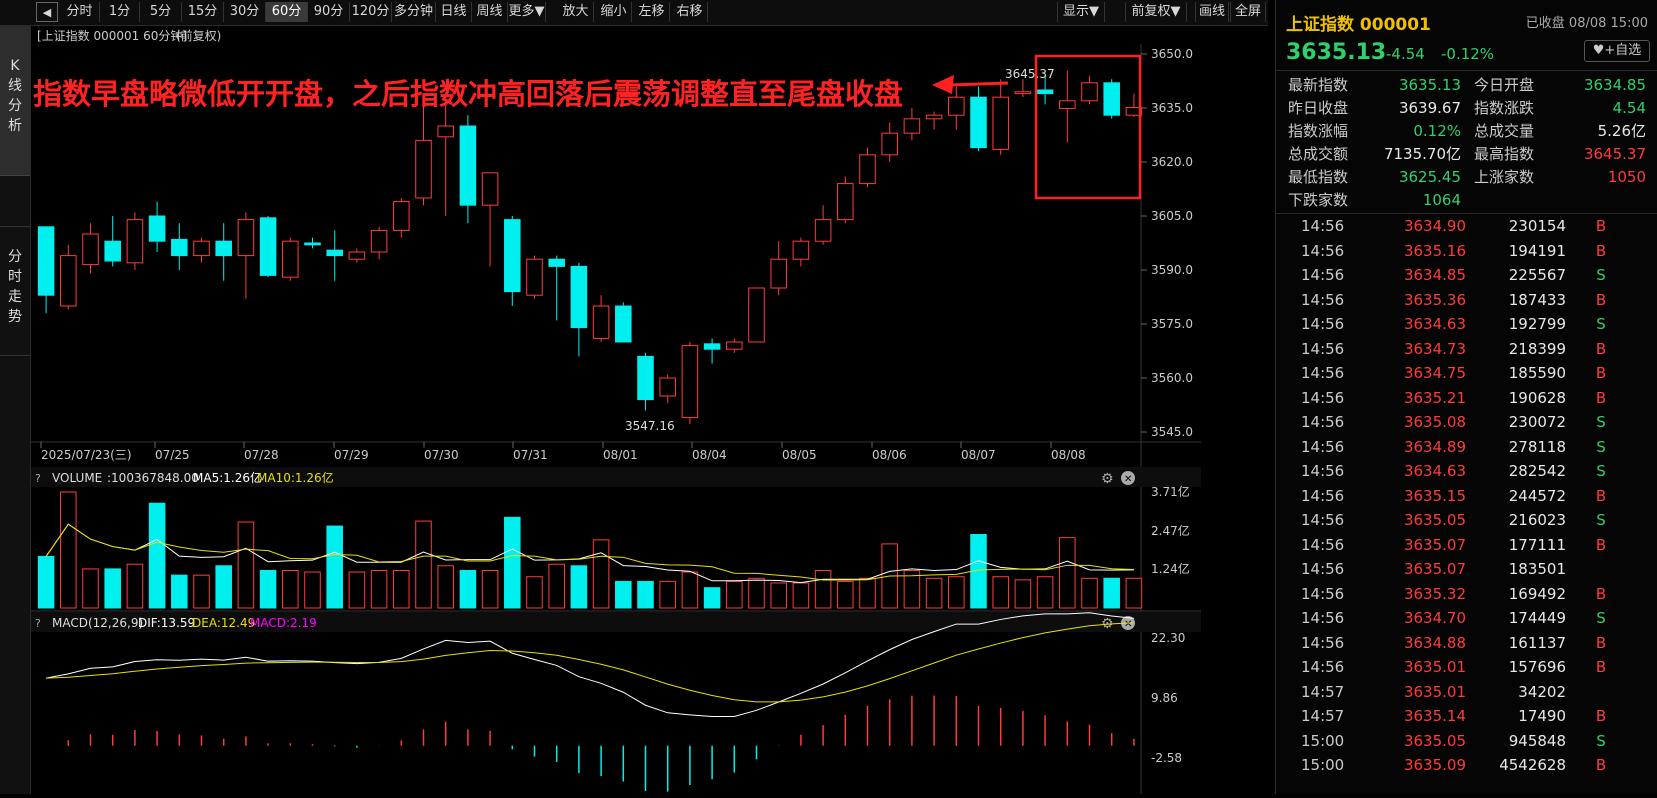 The height and width of the screenshot is (798, 1657). I want to click on tick-row: 14:56 3634.63 282542 S, so click(1466, 471).